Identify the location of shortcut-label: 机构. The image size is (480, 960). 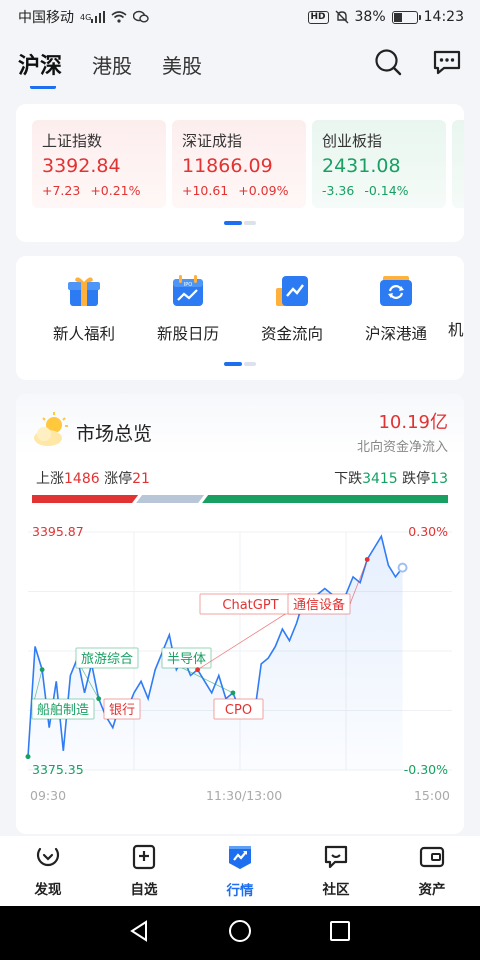
(456, 330).